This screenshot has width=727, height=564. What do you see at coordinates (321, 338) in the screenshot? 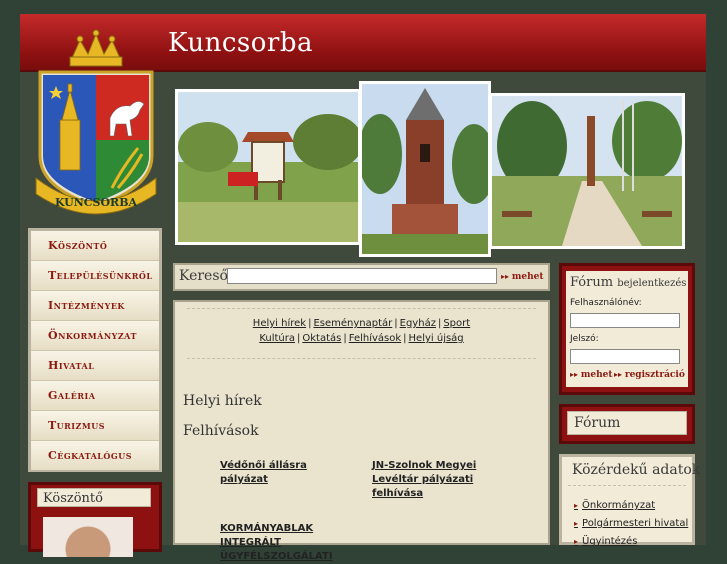
I see `sublink-oktatas: Oktatás` at bounding box center [321, 338].